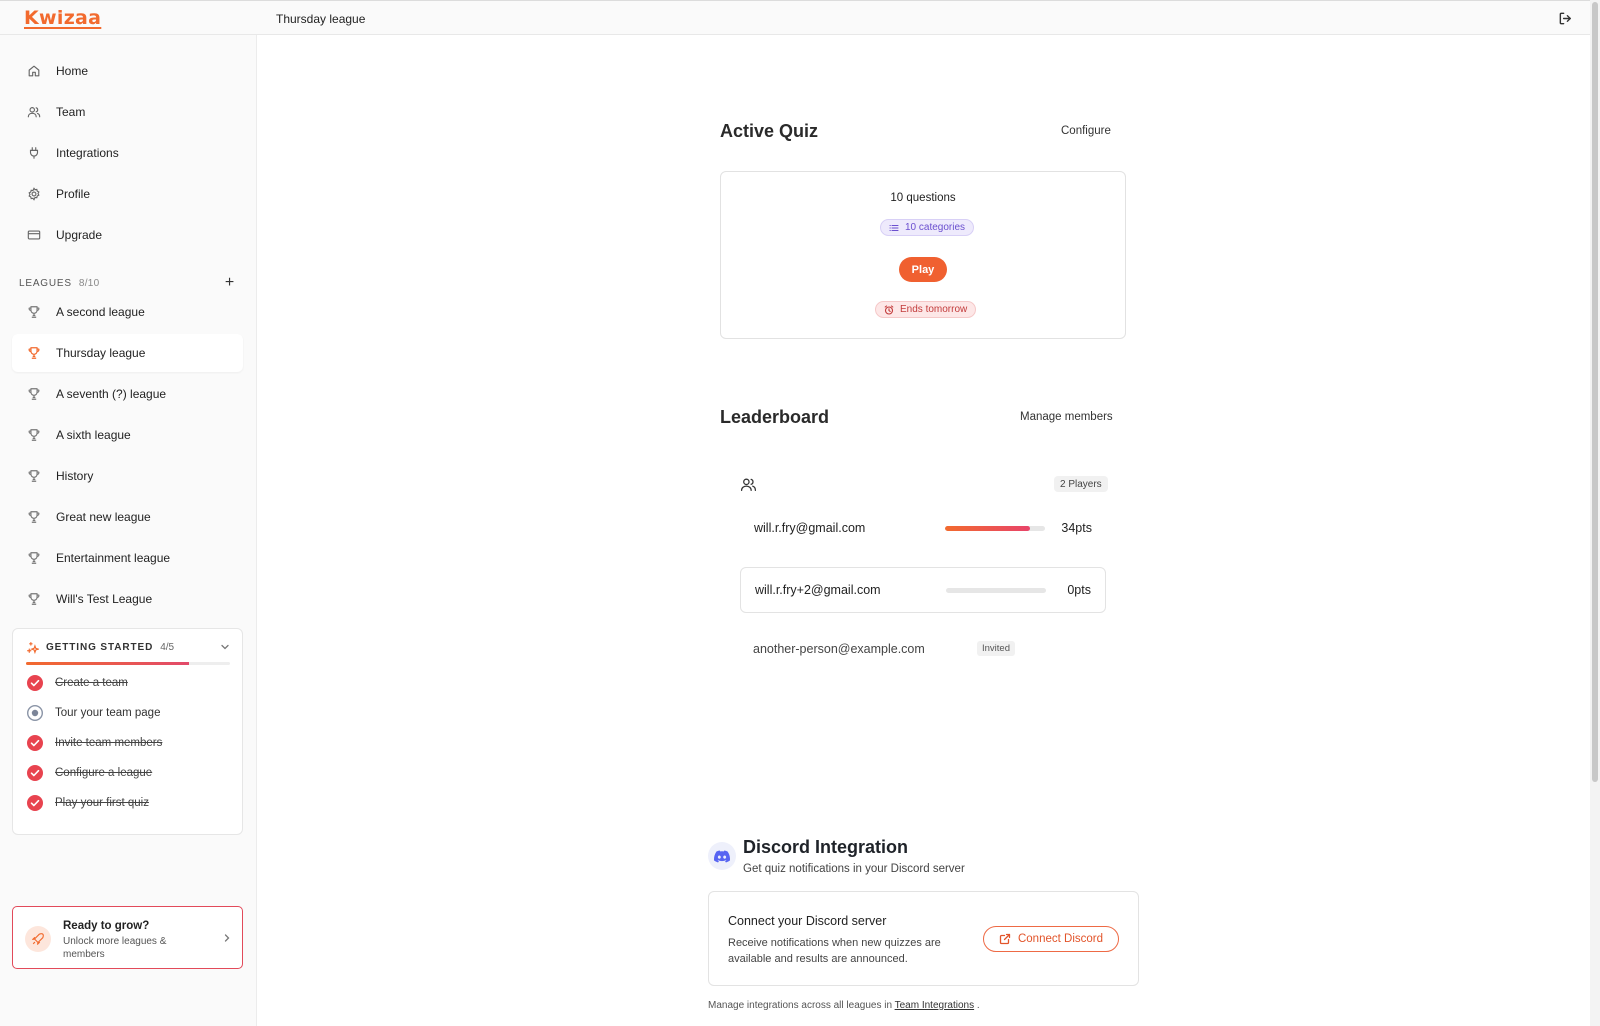  Describe the element at coordinates (127, 476) in the screenshot. I see `league-item: History` at that location.